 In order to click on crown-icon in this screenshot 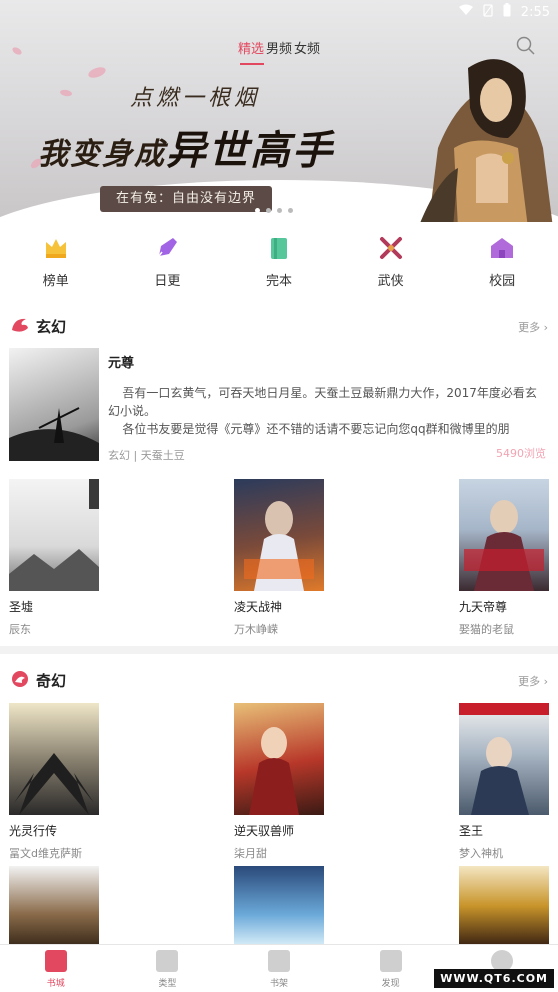, I will do `click(56, 248)`.